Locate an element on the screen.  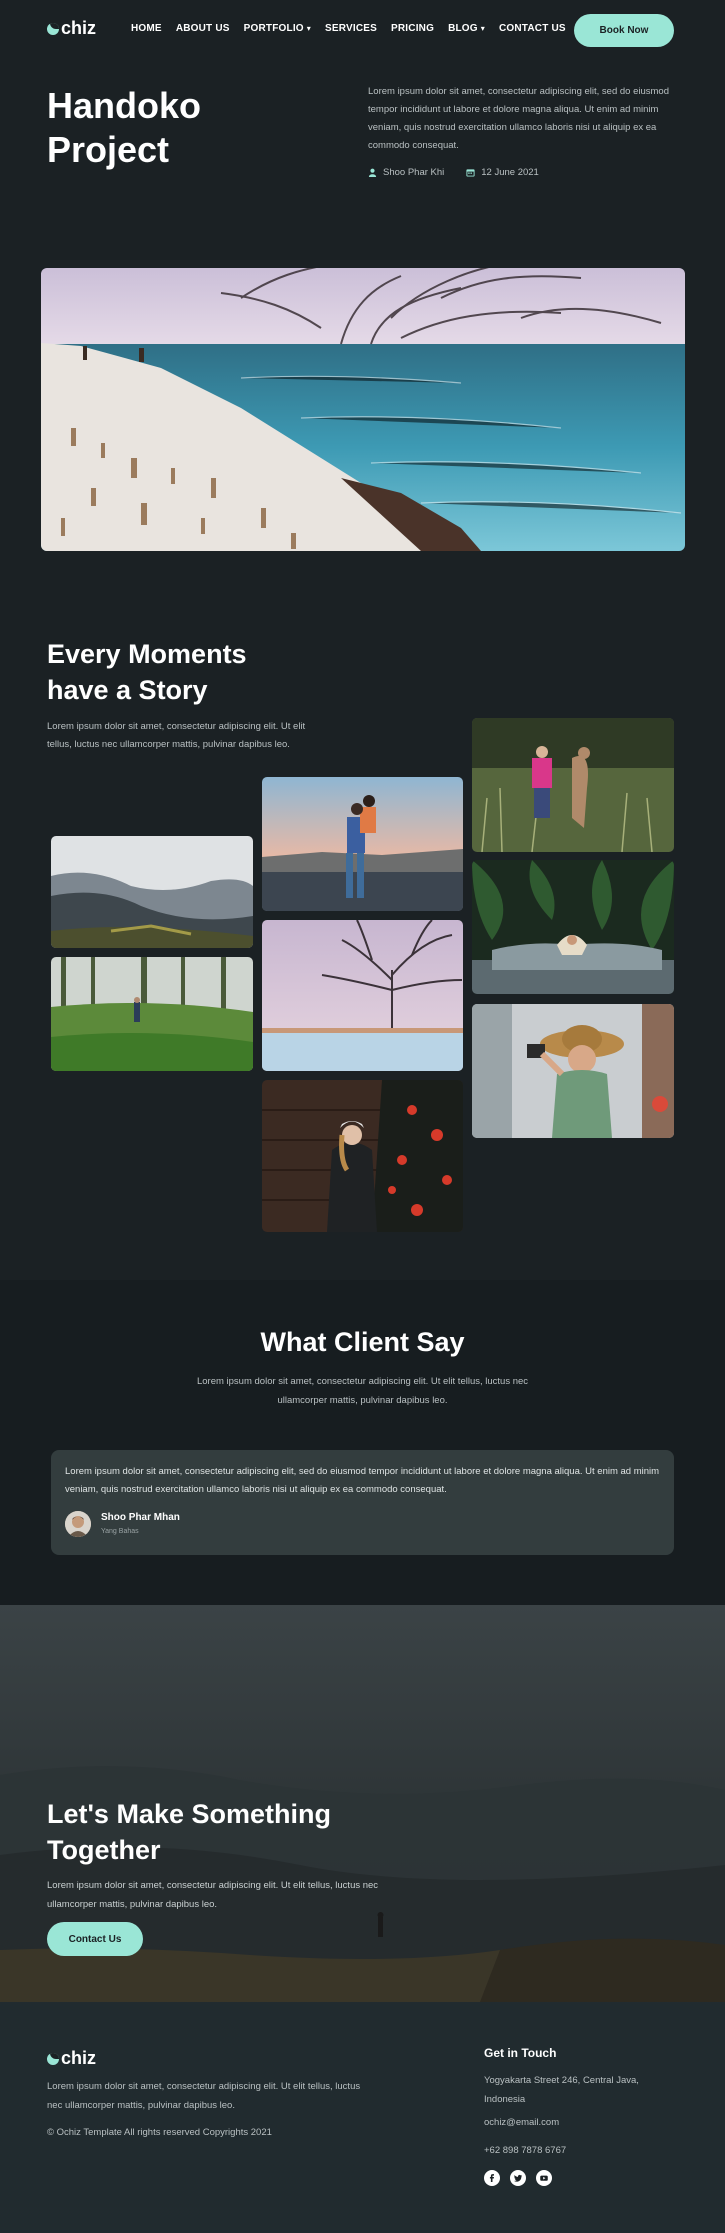
gallery-photo-woman-christmas-tree is located at coordinates (362, 1156).